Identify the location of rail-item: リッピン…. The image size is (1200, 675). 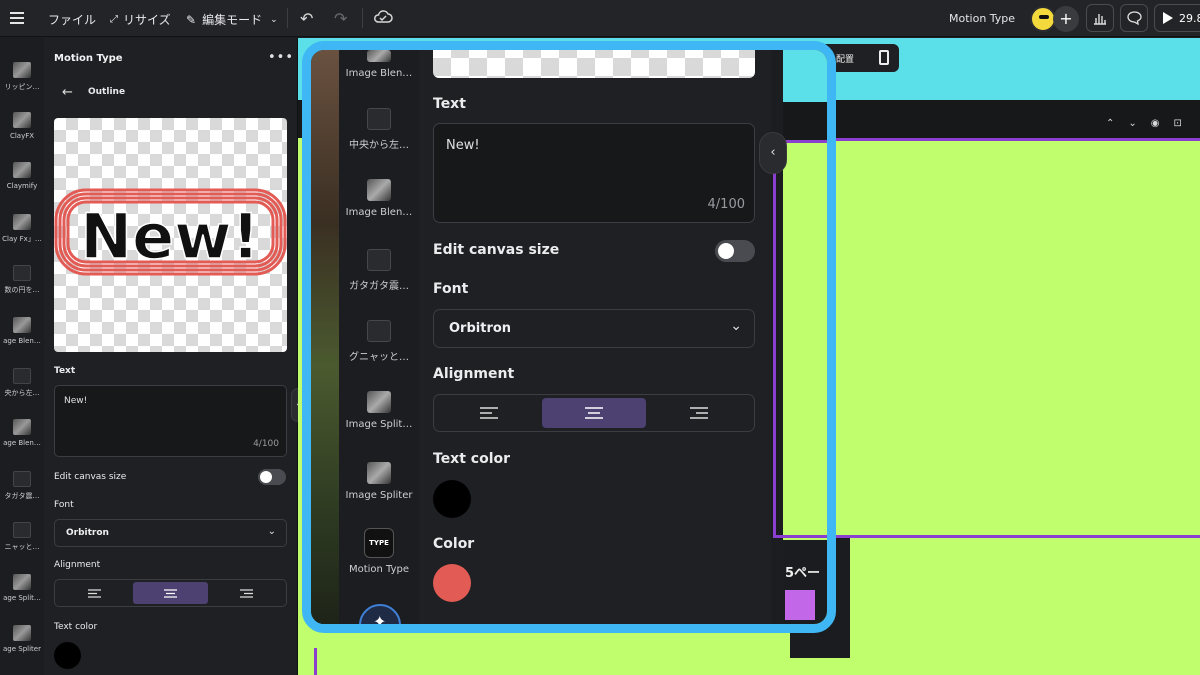
(22, 77).